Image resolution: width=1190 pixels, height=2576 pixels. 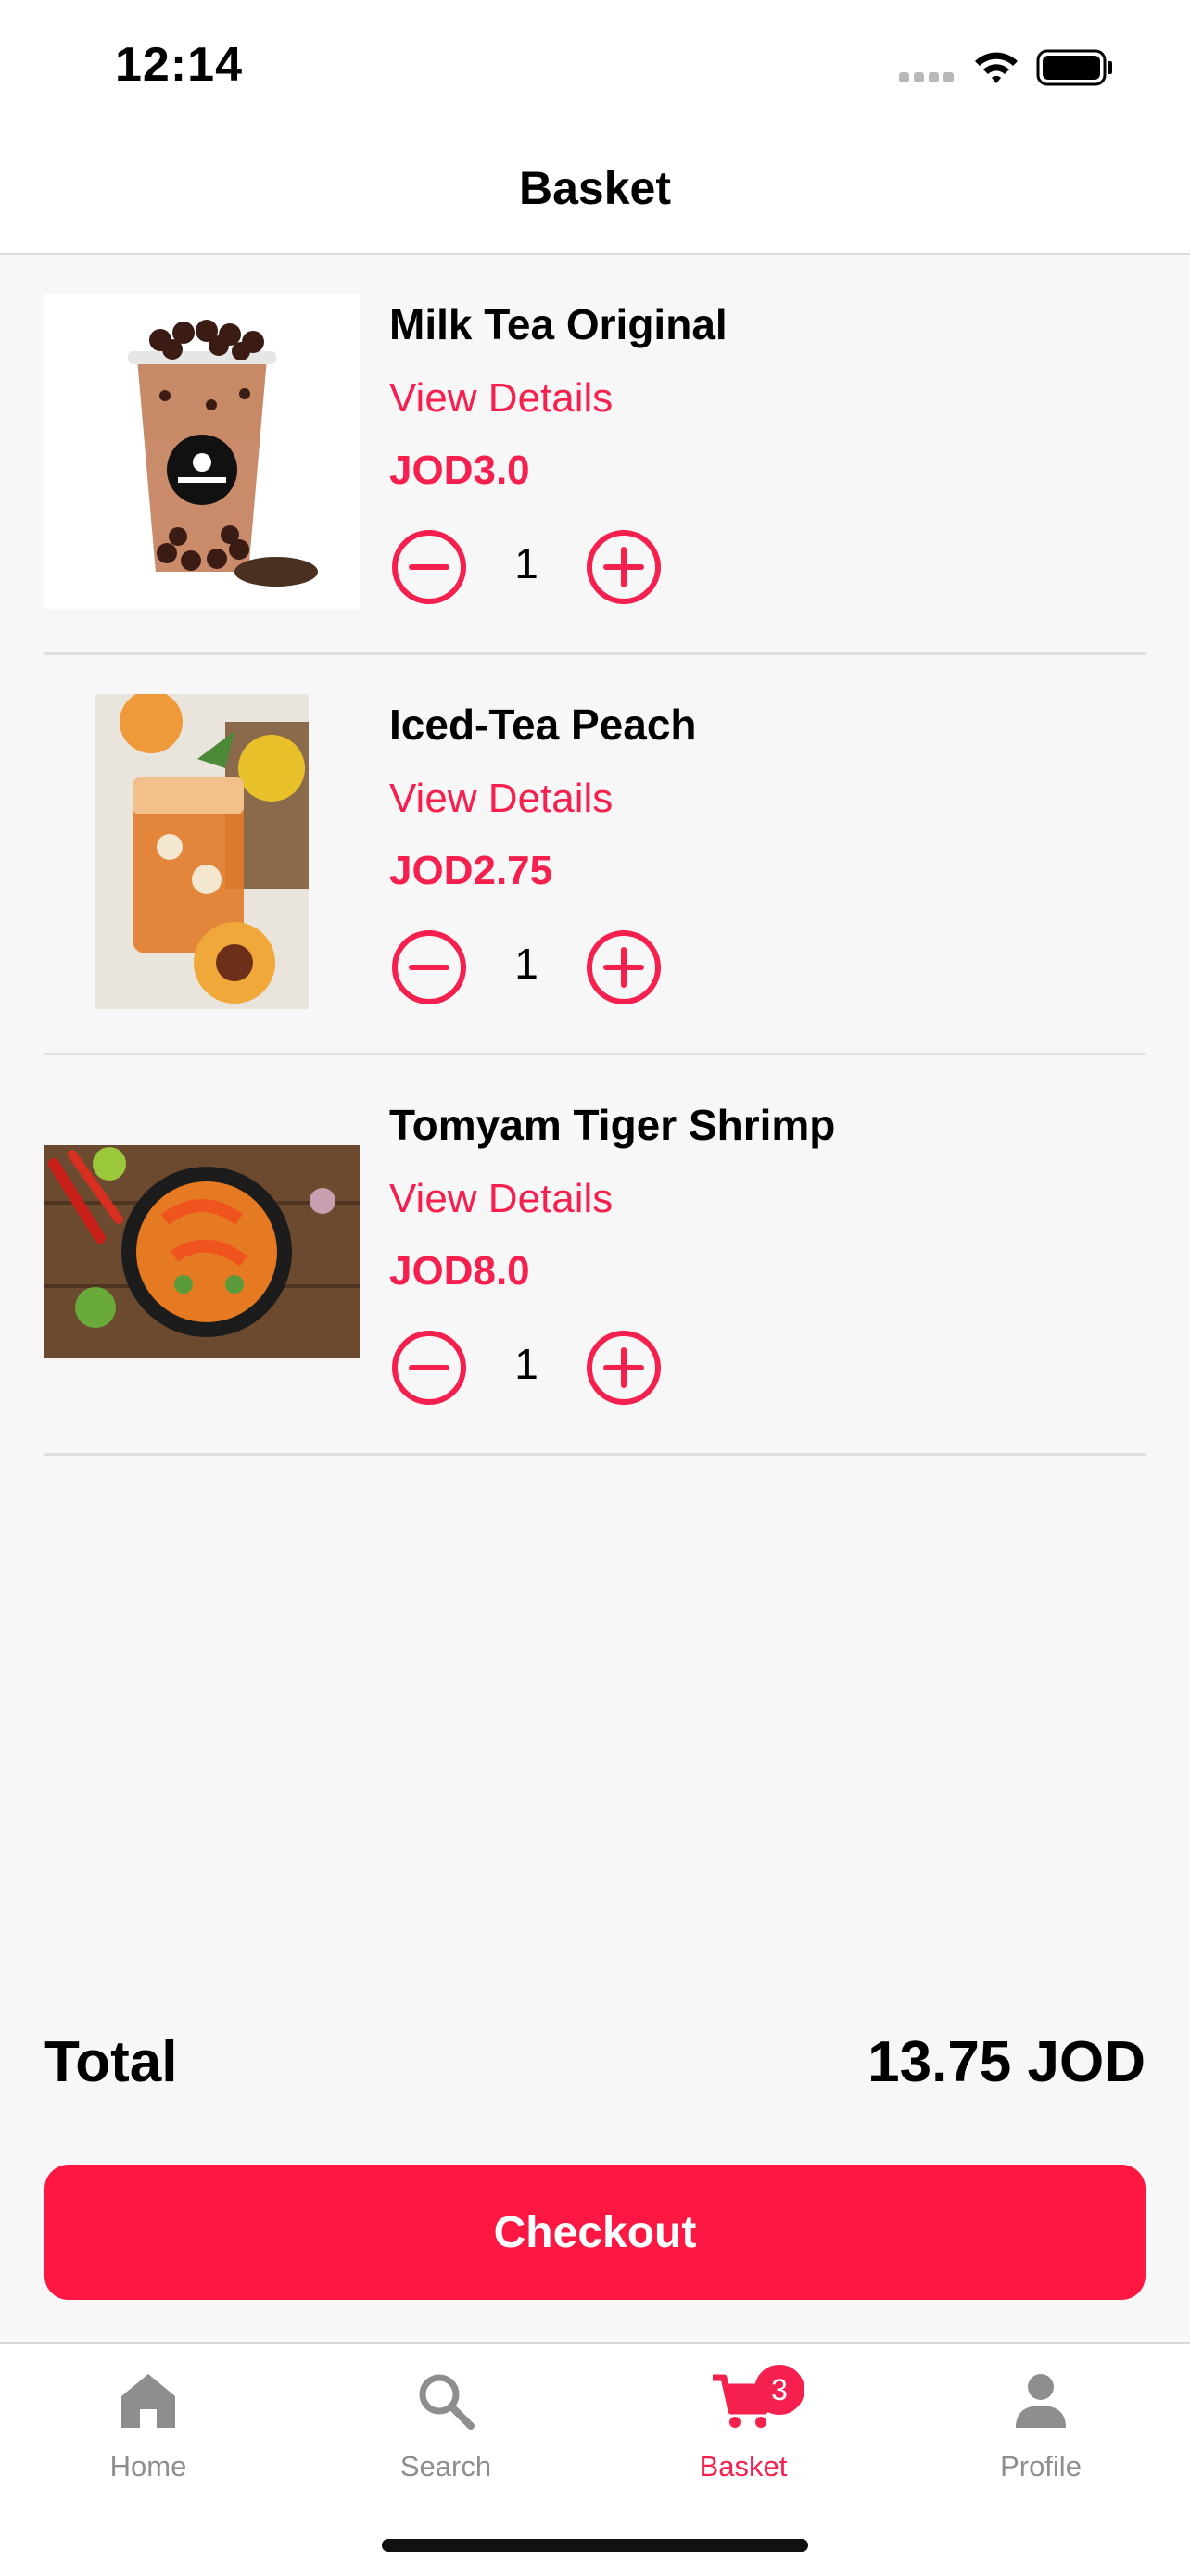 I want to click on home-icon, so click(x=148, y=2401).